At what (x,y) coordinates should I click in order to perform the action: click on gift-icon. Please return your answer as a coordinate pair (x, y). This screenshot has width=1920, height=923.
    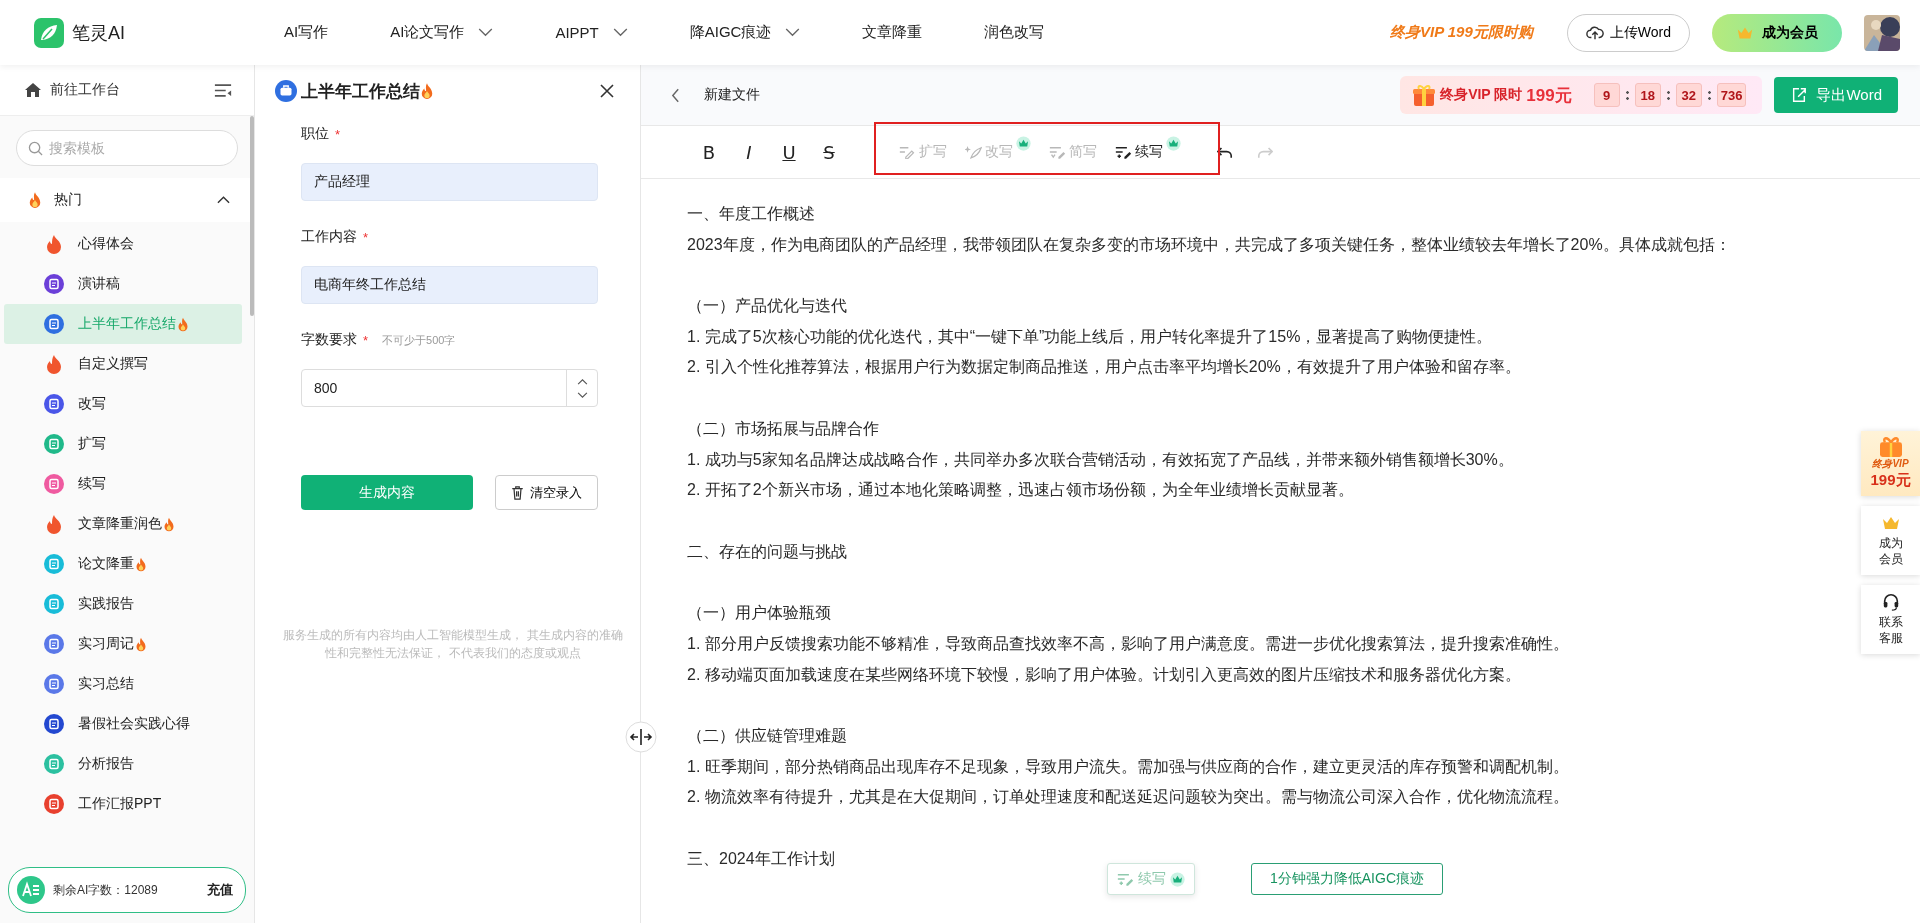
    Looking at the image, I should click on (1424, 95).